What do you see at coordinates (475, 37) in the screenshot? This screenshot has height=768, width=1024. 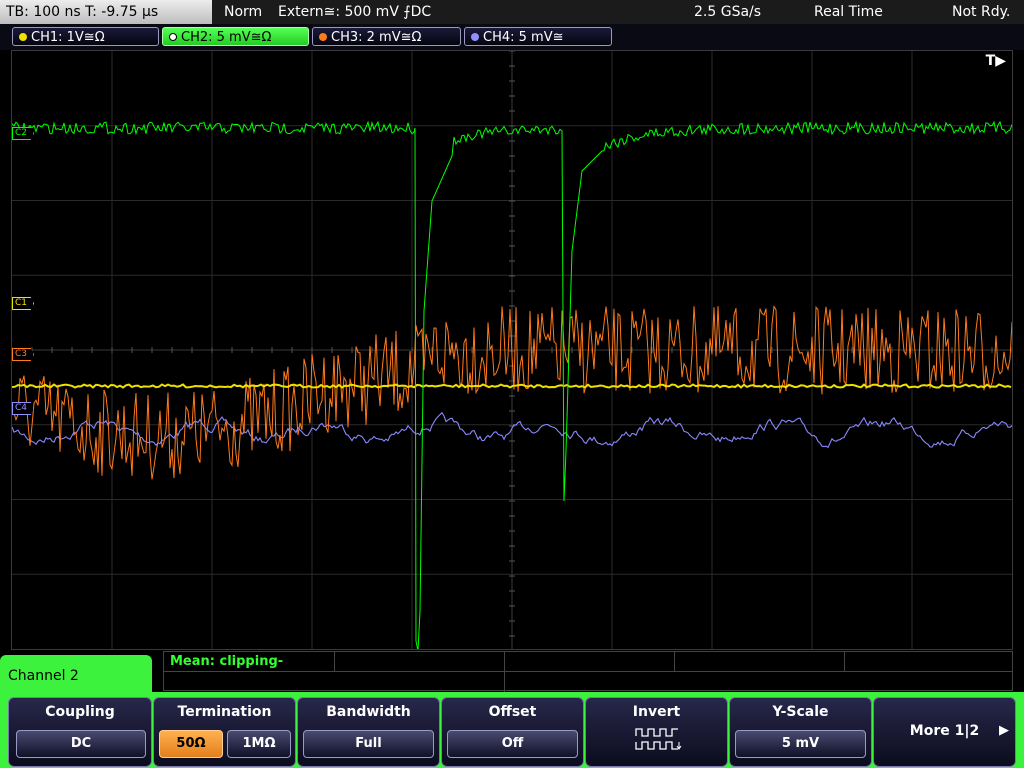 I see `ch4-dot-icon` at bounding box center [475, 37].